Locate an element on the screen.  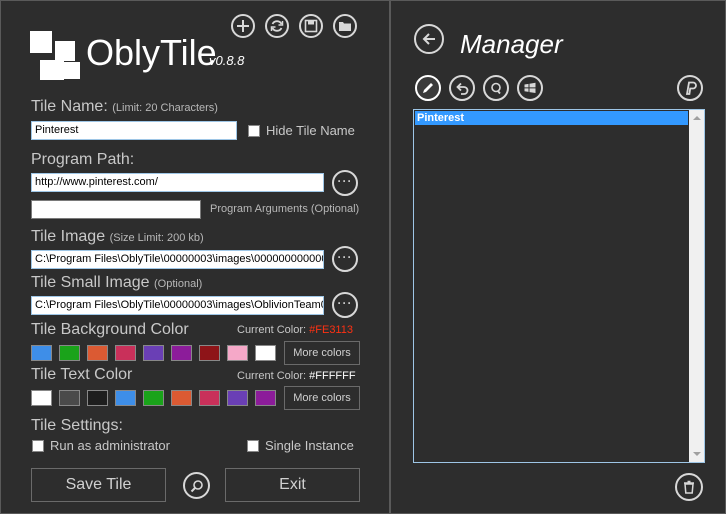
run-as-admin-label: Run as administrator is located at coordinates (110, 445).